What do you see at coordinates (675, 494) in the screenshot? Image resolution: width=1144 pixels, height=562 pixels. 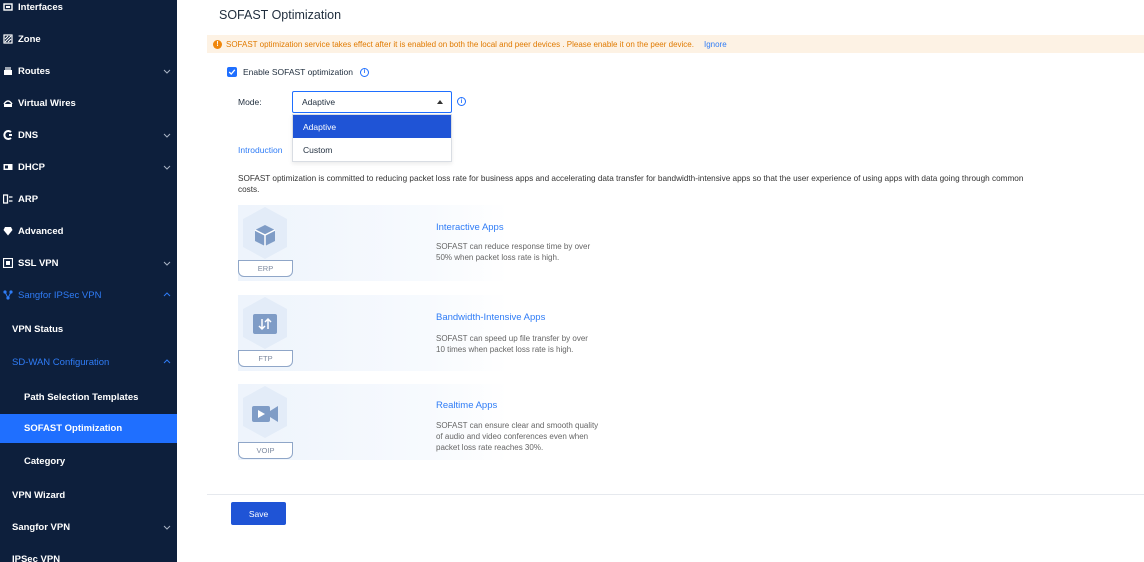 I see `divider` at bounding box center [675, 494].